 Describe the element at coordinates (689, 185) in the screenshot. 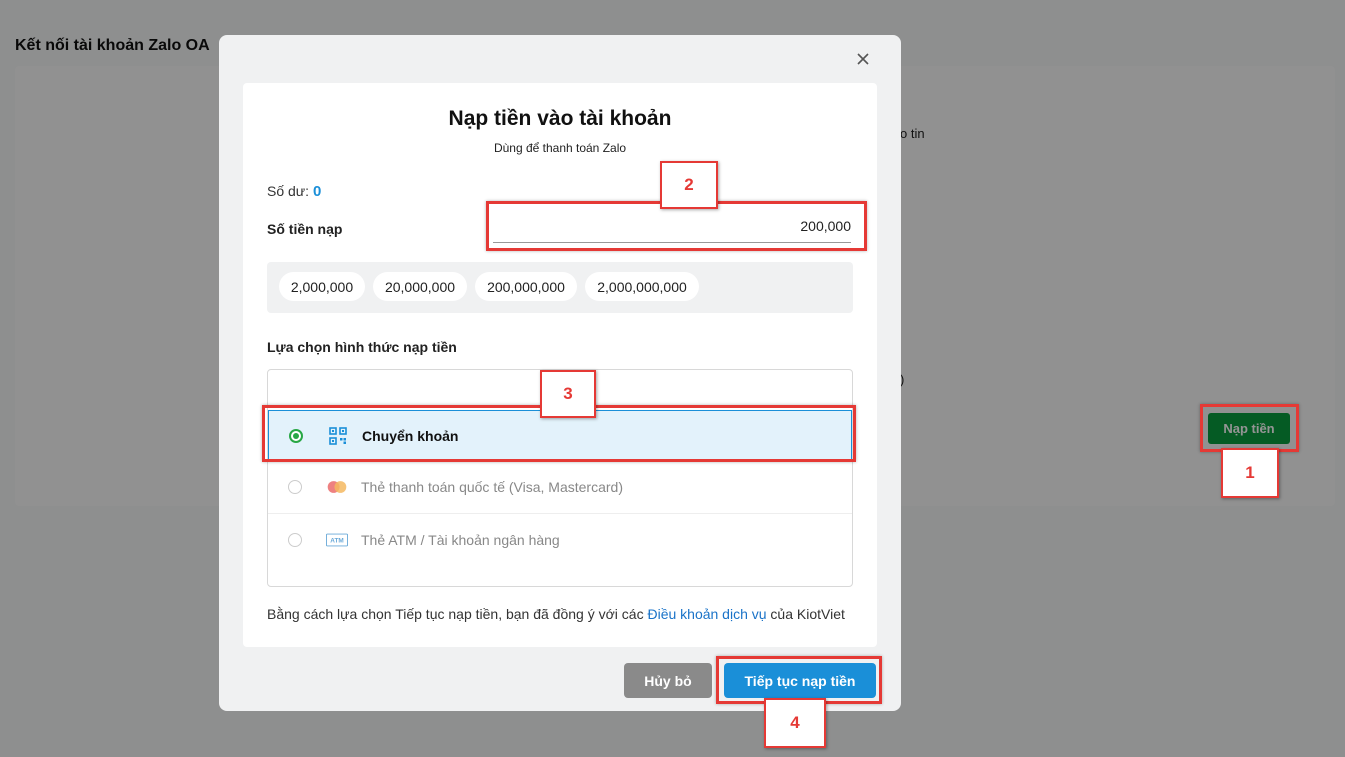

I see `step-badge-2: 2` at that location.